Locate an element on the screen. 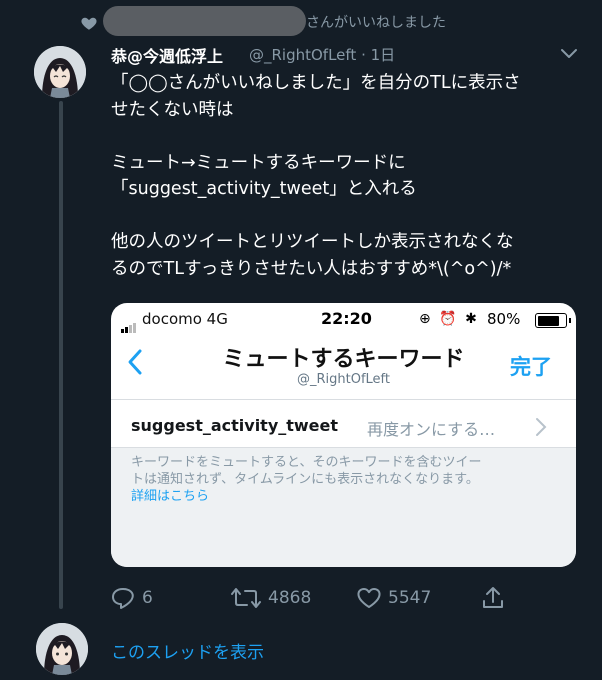 Image resolution: width=602 pixels, height=680 pixels. tweet-line: 「◯◯さんがいいねしました」を自分のTLに表示さ is located at coordinates (316, 83).